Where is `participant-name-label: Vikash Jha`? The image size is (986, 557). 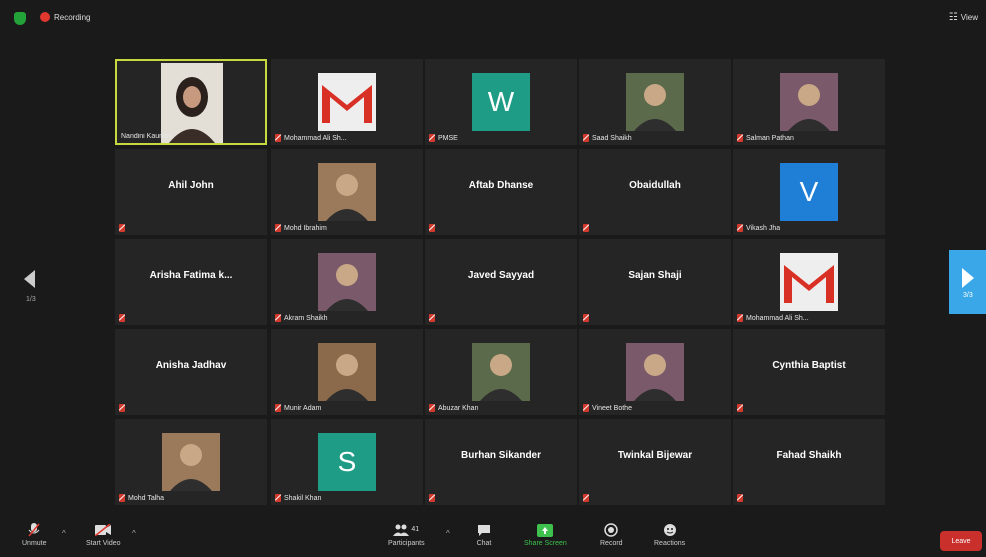
participant-name-label: Vikash Jha is located at coordinates (758, 228).